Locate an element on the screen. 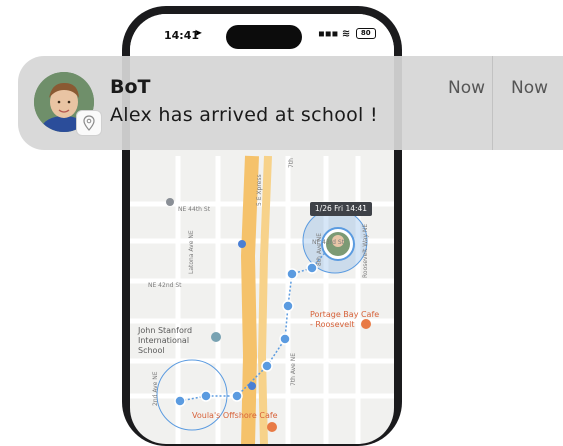 This screenshot has width=563, height=446. street-label: 8th Ave NE is located at coordinates (319, 249).